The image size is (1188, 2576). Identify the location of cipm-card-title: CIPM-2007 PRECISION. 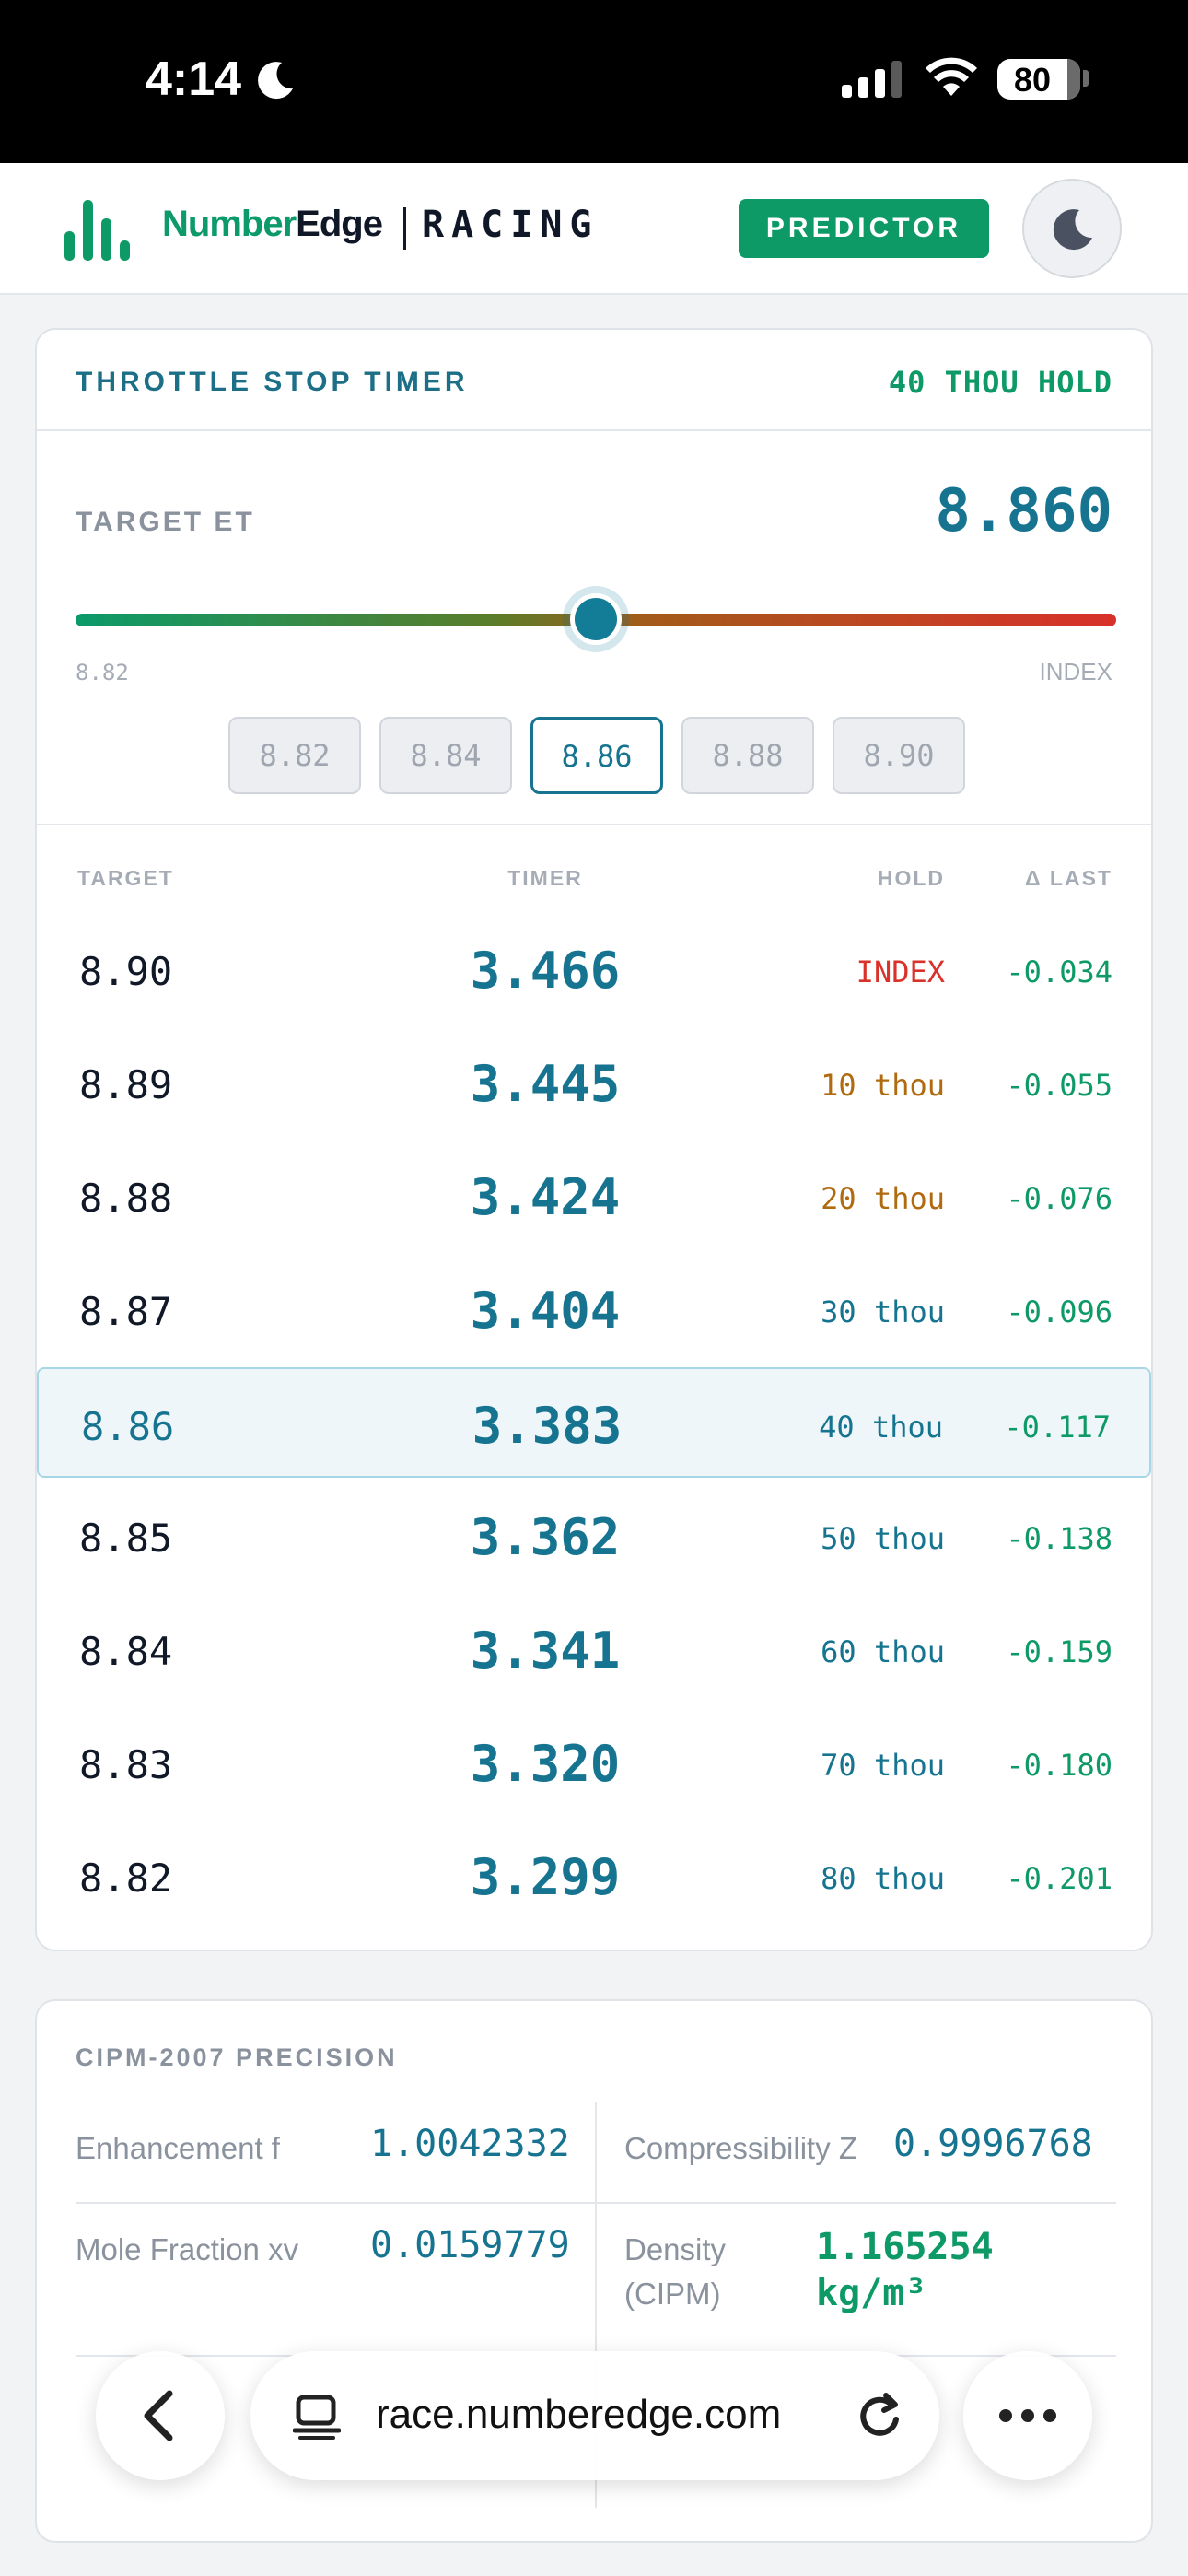
(237, 2057).